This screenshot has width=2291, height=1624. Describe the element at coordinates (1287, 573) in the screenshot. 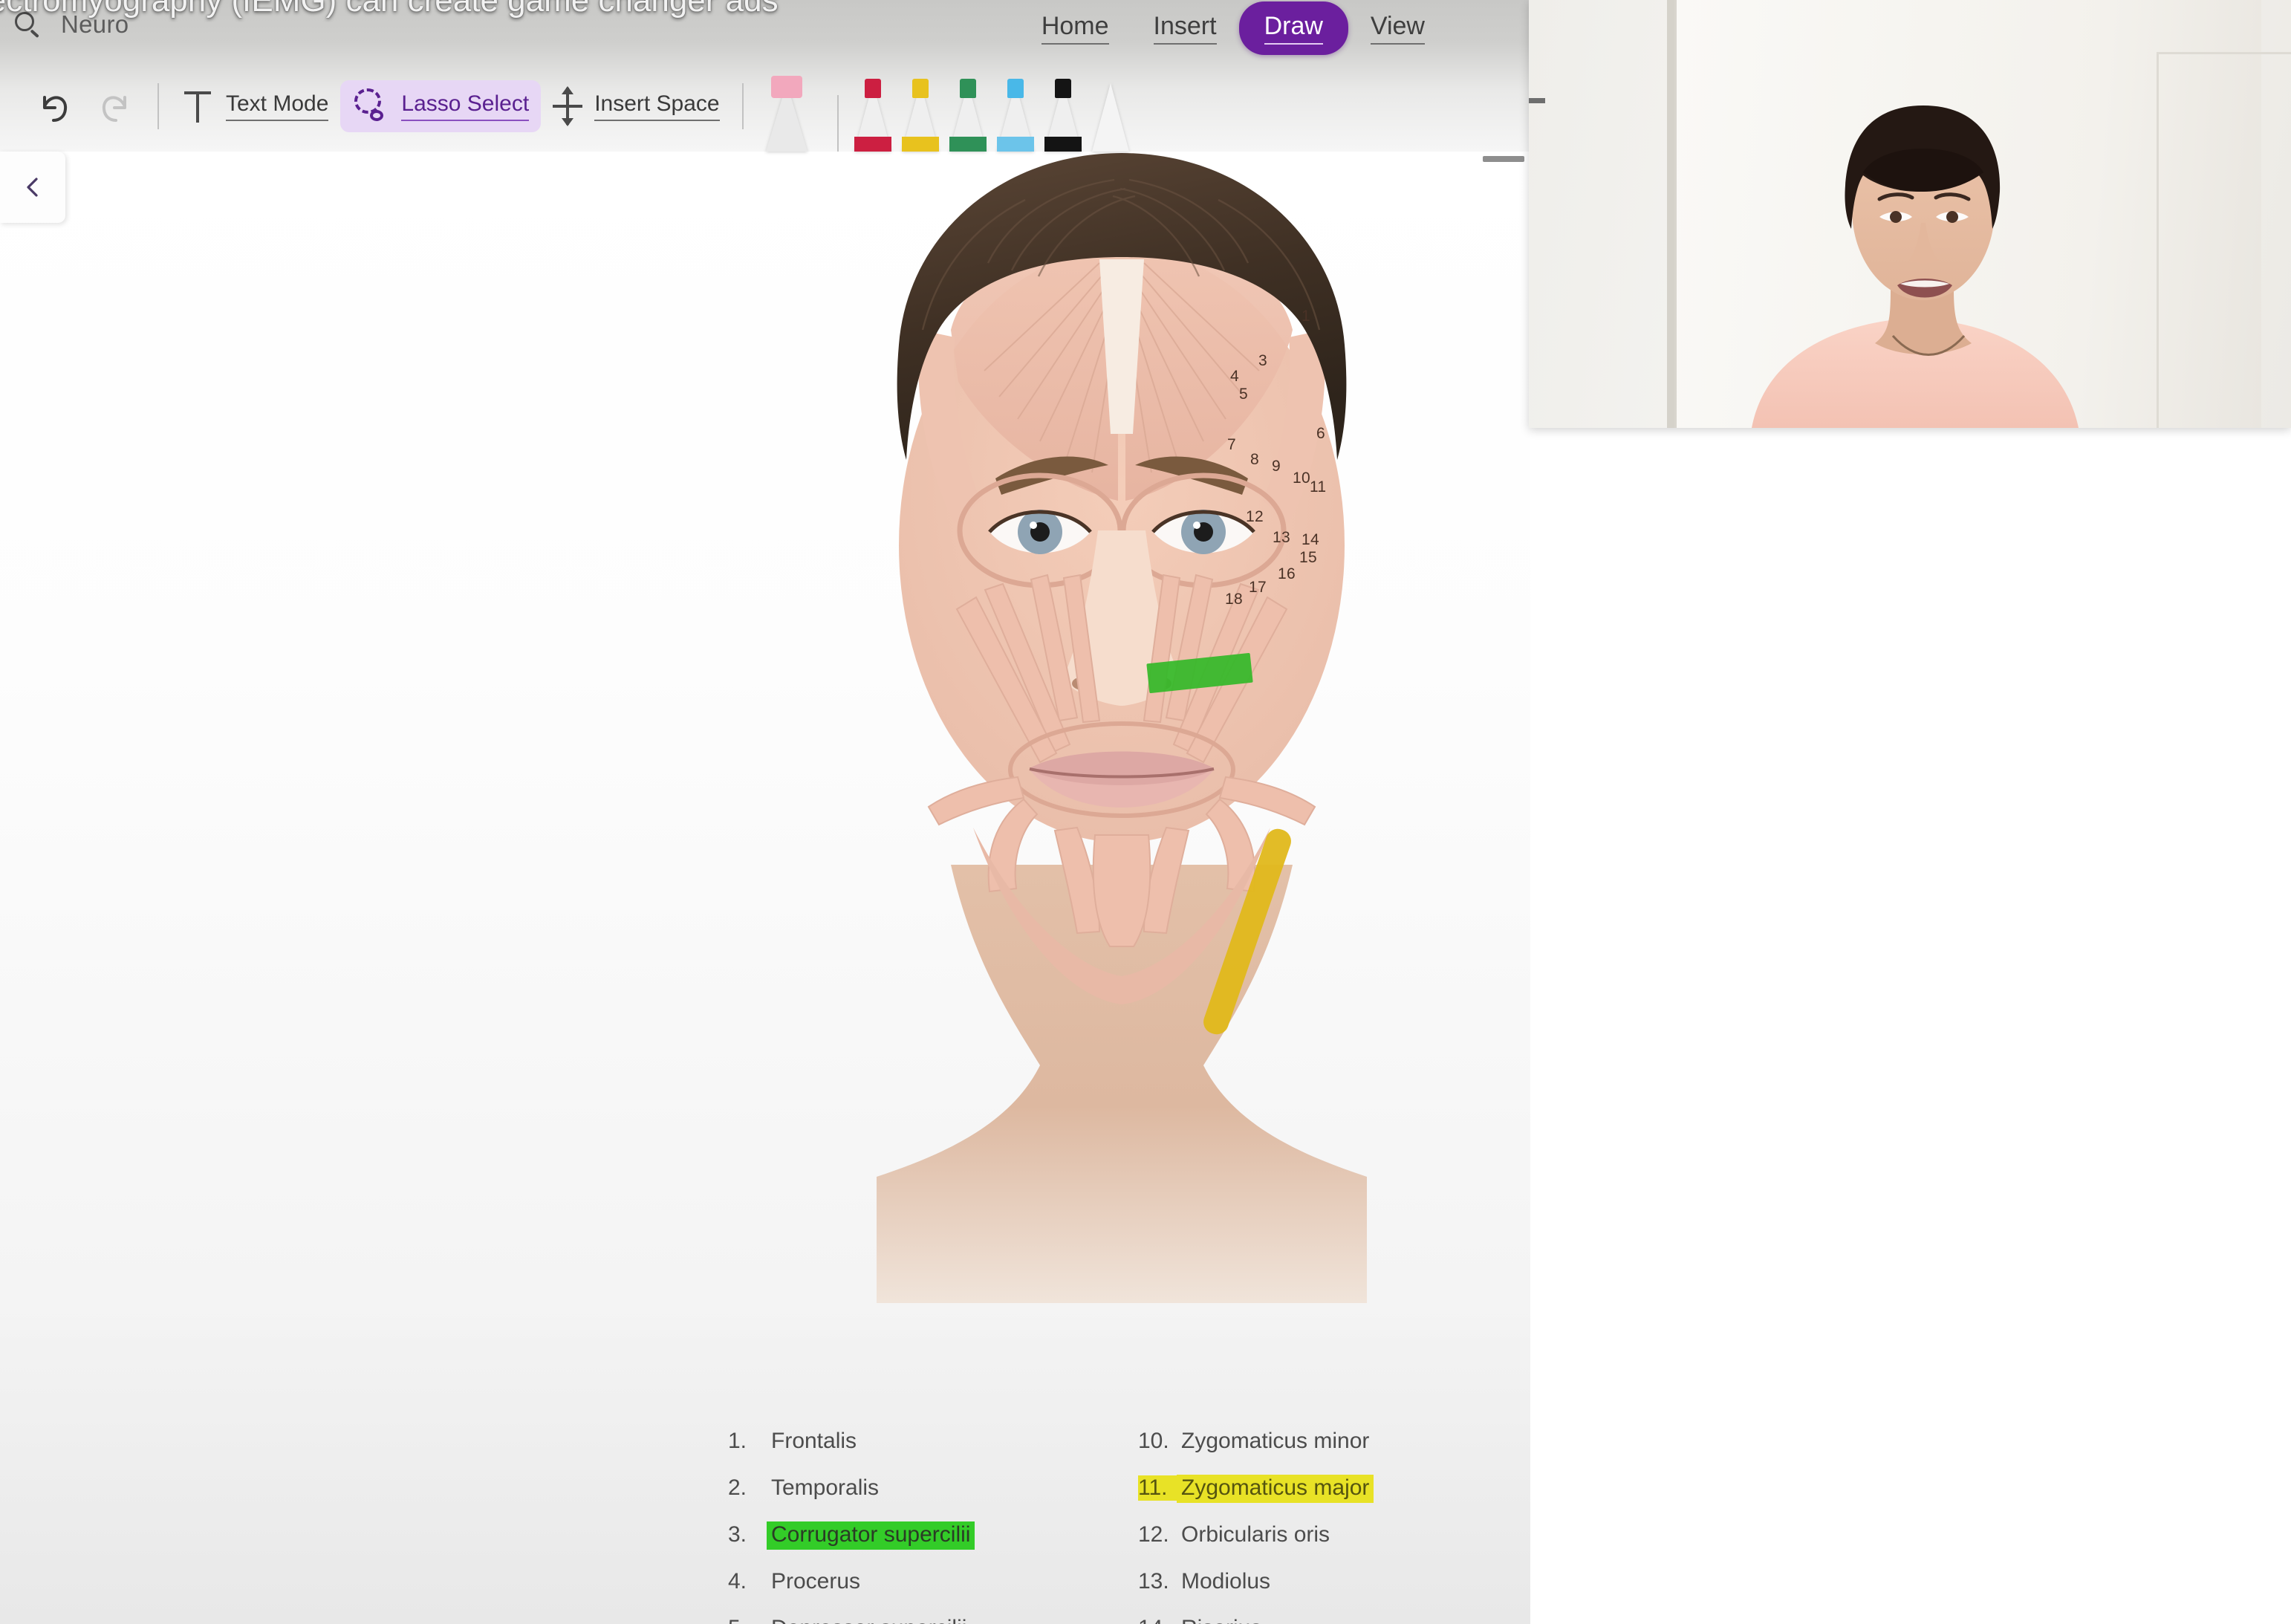

I see `diagram-number-16: 16` at that location.